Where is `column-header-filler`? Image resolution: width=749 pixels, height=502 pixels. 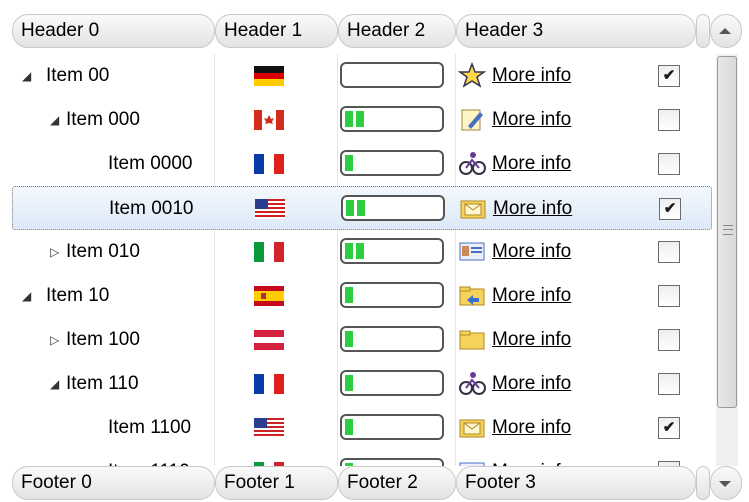 column-header-filler is located at coordinates (703, 31).